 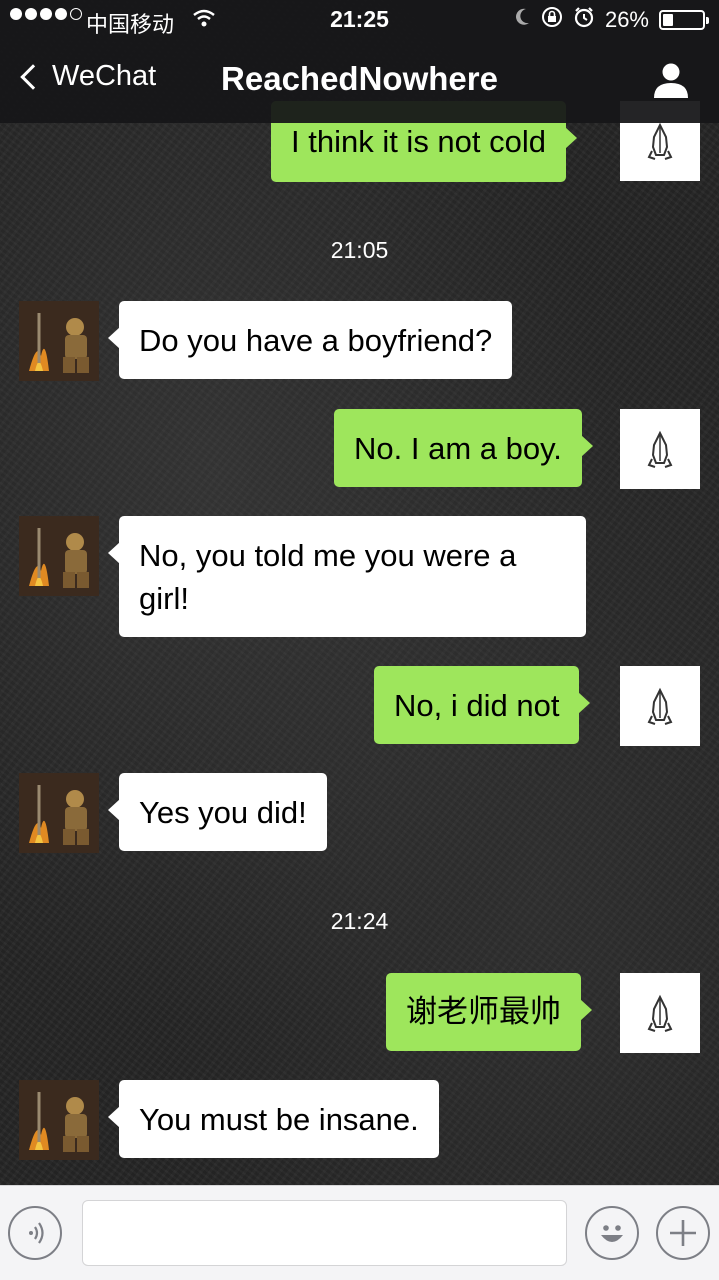 I want to click on input-bar, so click(x=359, y=1232).